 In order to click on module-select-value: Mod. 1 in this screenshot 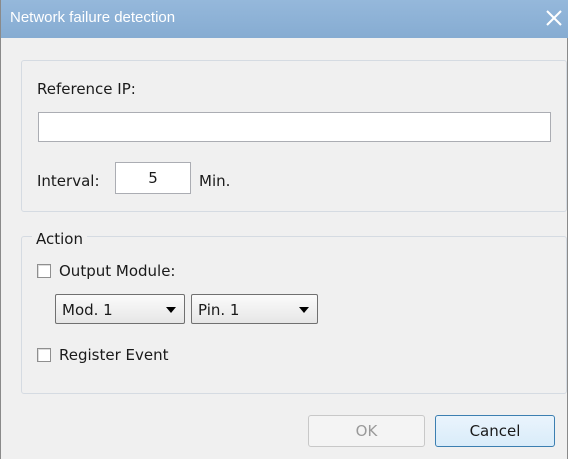, I will do `click(87, 310)`.